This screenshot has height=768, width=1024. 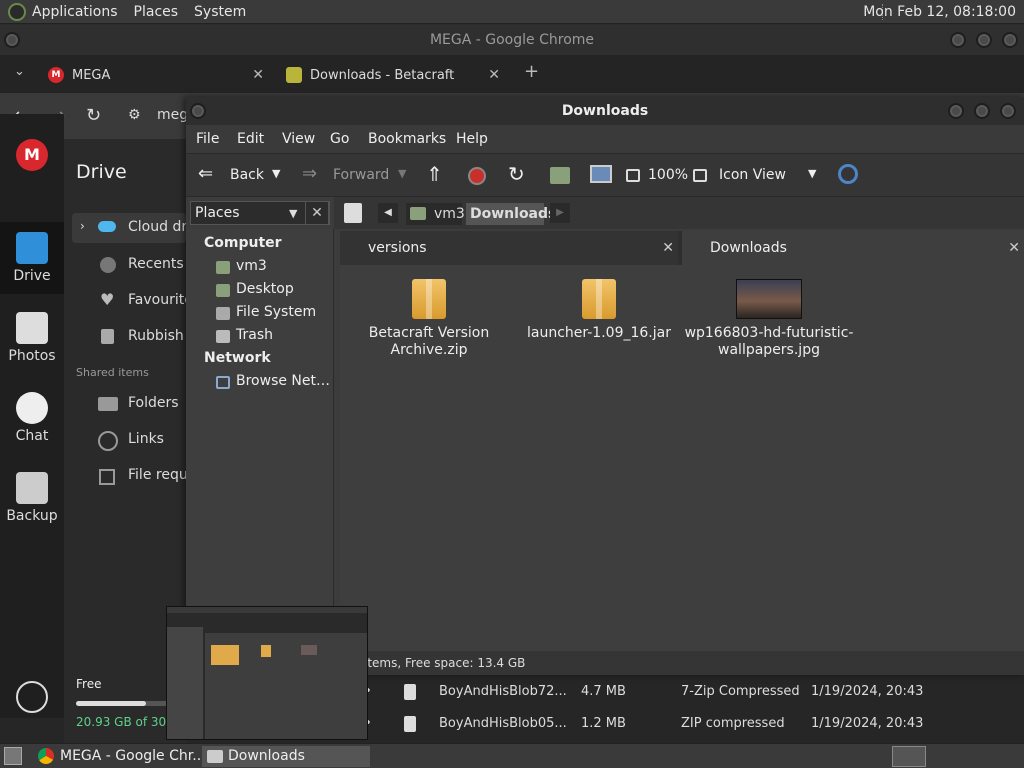 What do you see at coordinates (75, 12) in the screenshot?
I see `menu-applications: Applications` at bounding box center [75, 12].